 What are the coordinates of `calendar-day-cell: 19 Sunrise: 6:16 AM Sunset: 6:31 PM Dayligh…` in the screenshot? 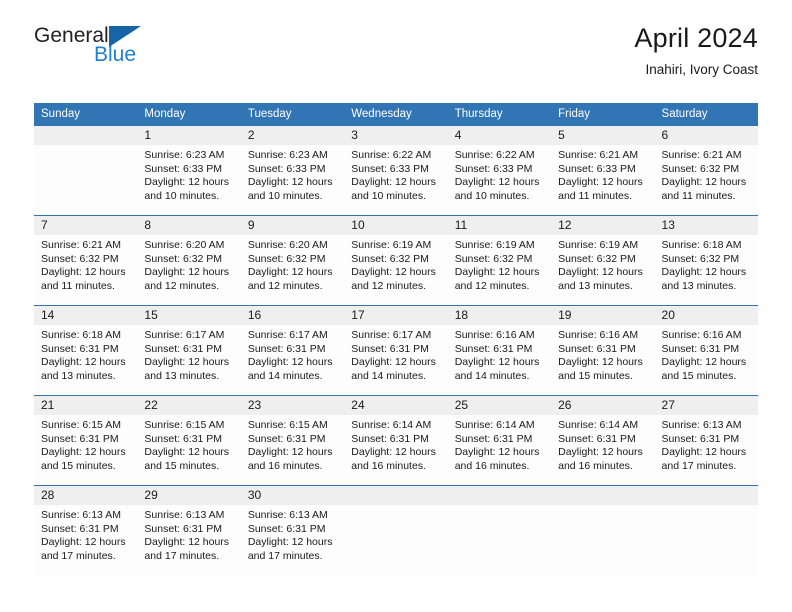 It's located at (603, 350).